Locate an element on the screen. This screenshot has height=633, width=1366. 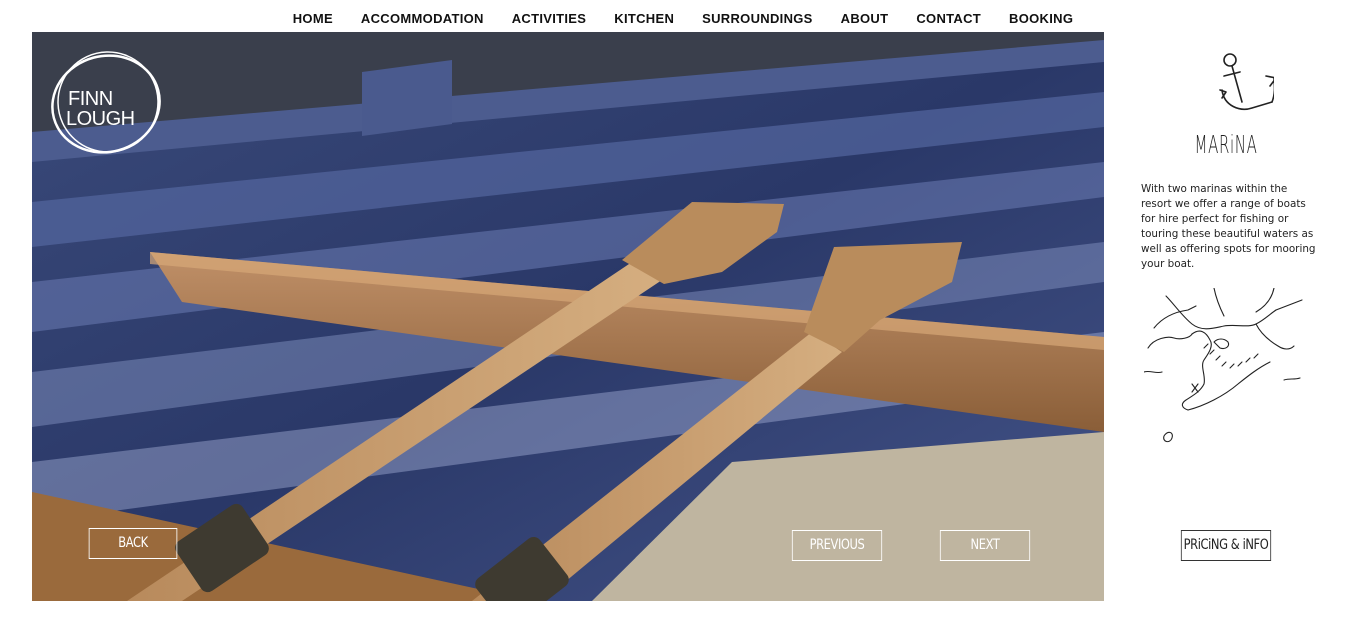
nav-home: HOME is located at coordinates (313, 18).